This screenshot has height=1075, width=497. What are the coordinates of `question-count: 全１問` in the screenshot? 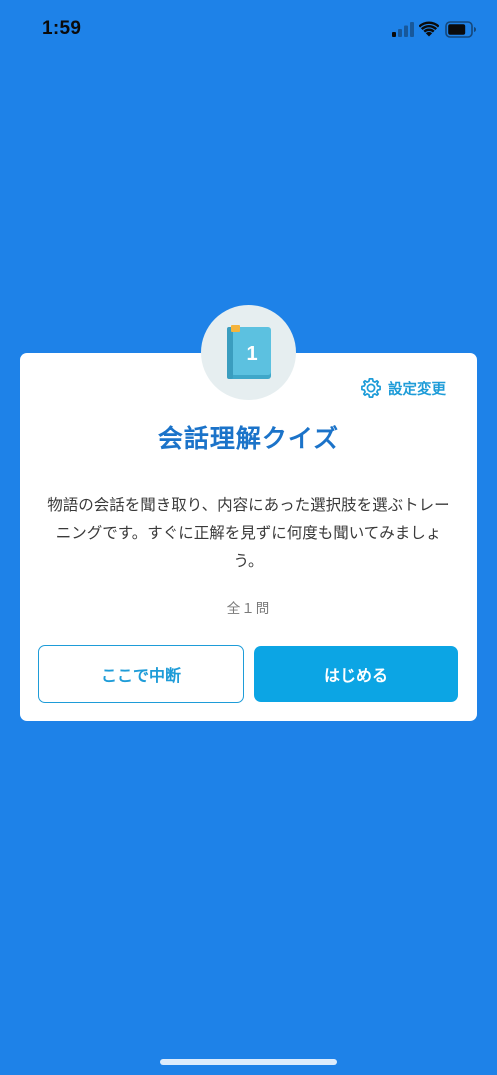 It's located at (248, 609).